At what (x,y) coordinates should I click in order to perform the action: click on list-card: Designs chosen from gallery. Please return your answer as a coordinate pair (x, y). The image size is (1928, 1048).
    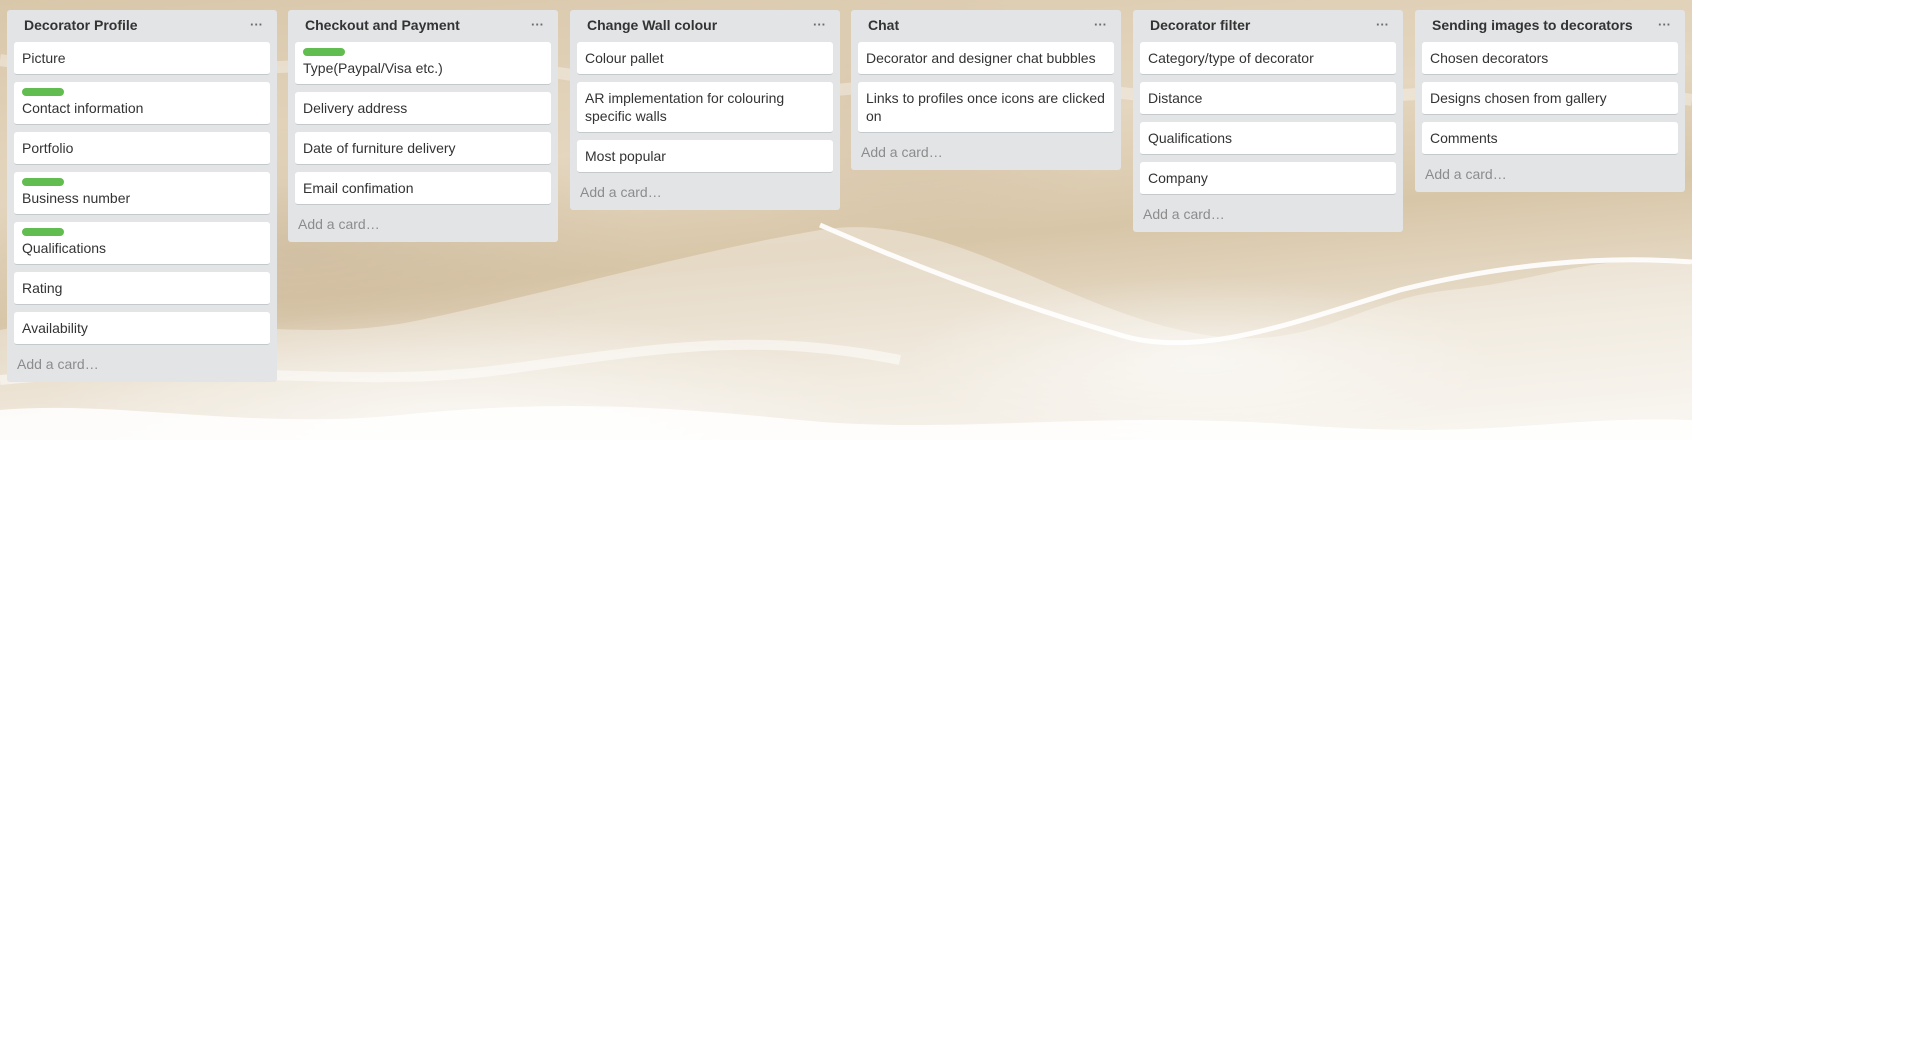
    Looking at the image, I should click on (1550, 98).